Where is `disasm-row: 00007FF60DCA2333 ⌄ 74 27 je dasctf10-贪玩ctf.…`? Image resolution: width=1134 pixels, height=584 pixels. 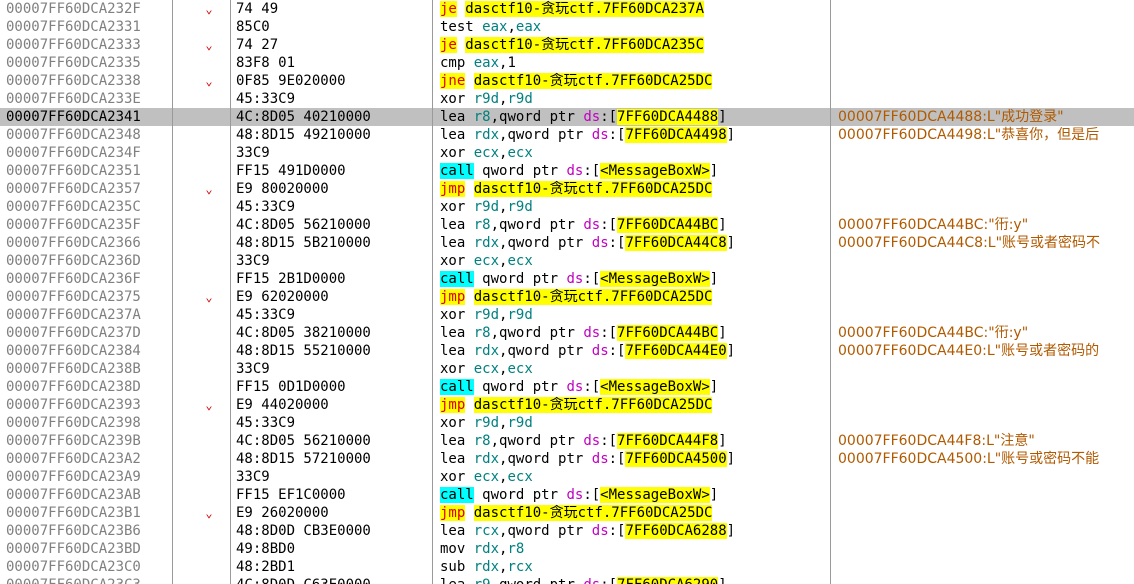 disasm-row: 00007FF60DCA2333 ⌄ 74 27 je dasctf10-贪玩ctf.… is located at coordinates (567, 45).